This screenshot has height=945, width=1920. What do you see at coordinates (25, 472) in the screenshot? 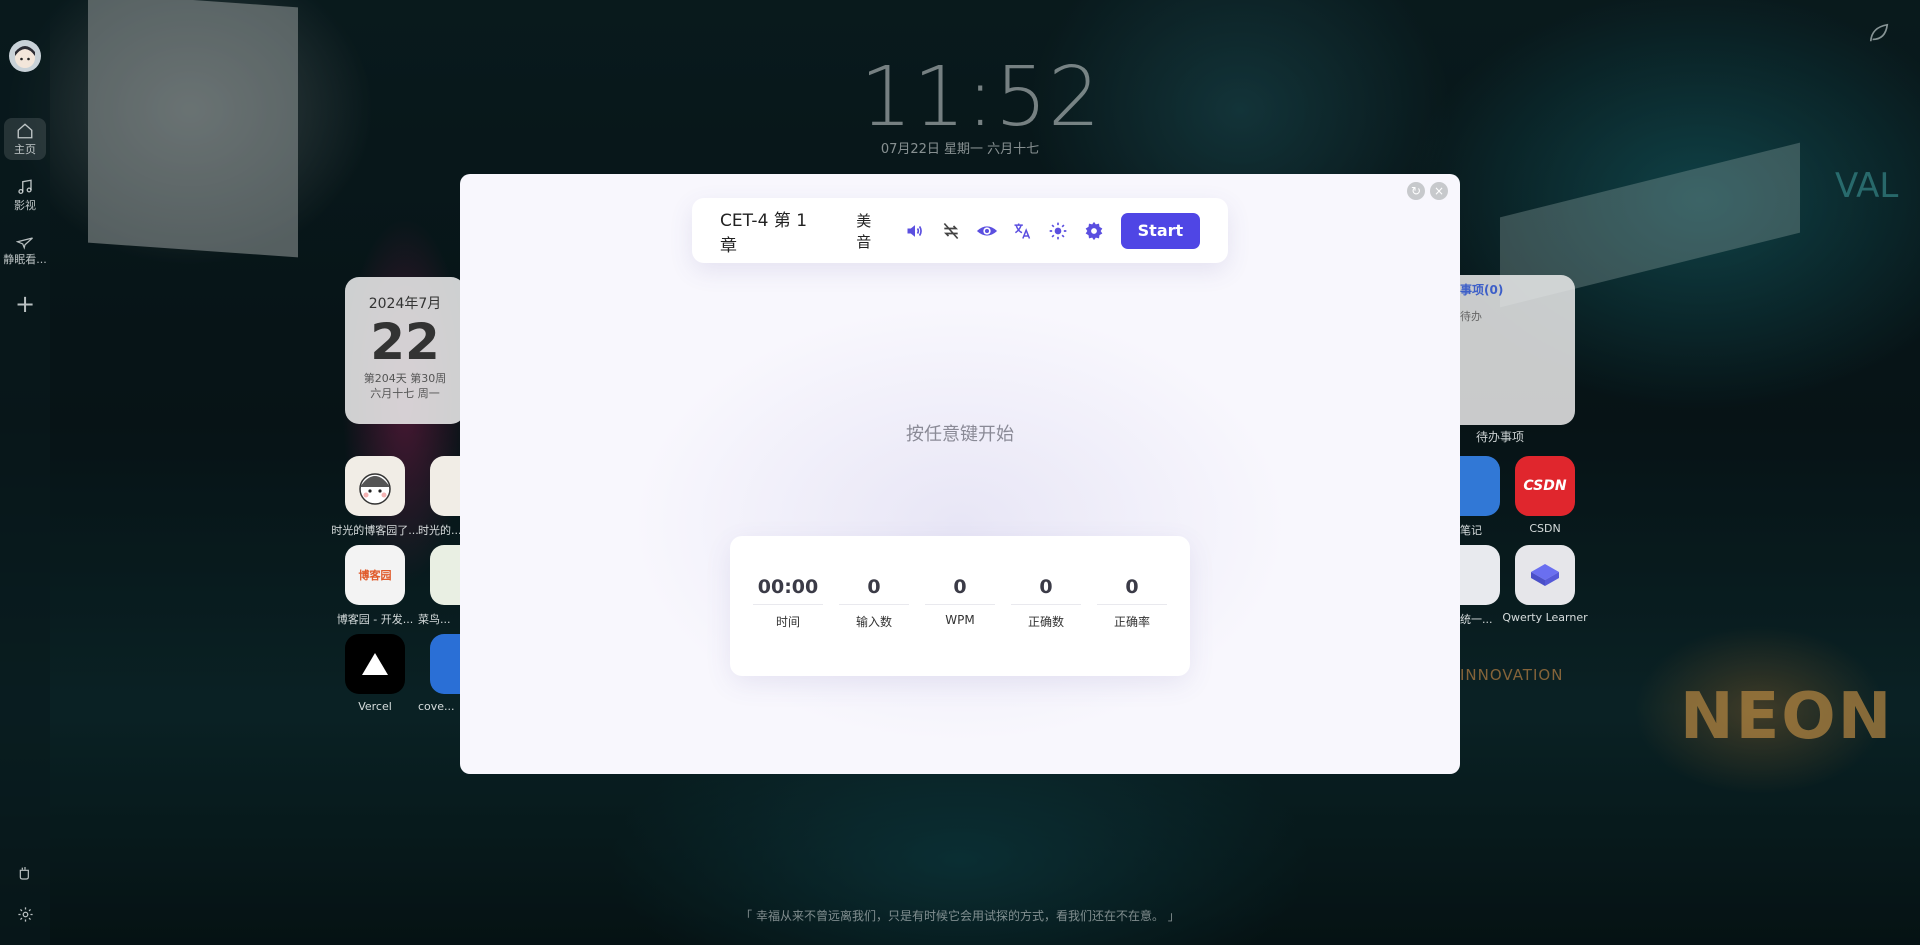
I see `left-rail: 主页 影视 静眠看... +` at bounding box center [25, 472].